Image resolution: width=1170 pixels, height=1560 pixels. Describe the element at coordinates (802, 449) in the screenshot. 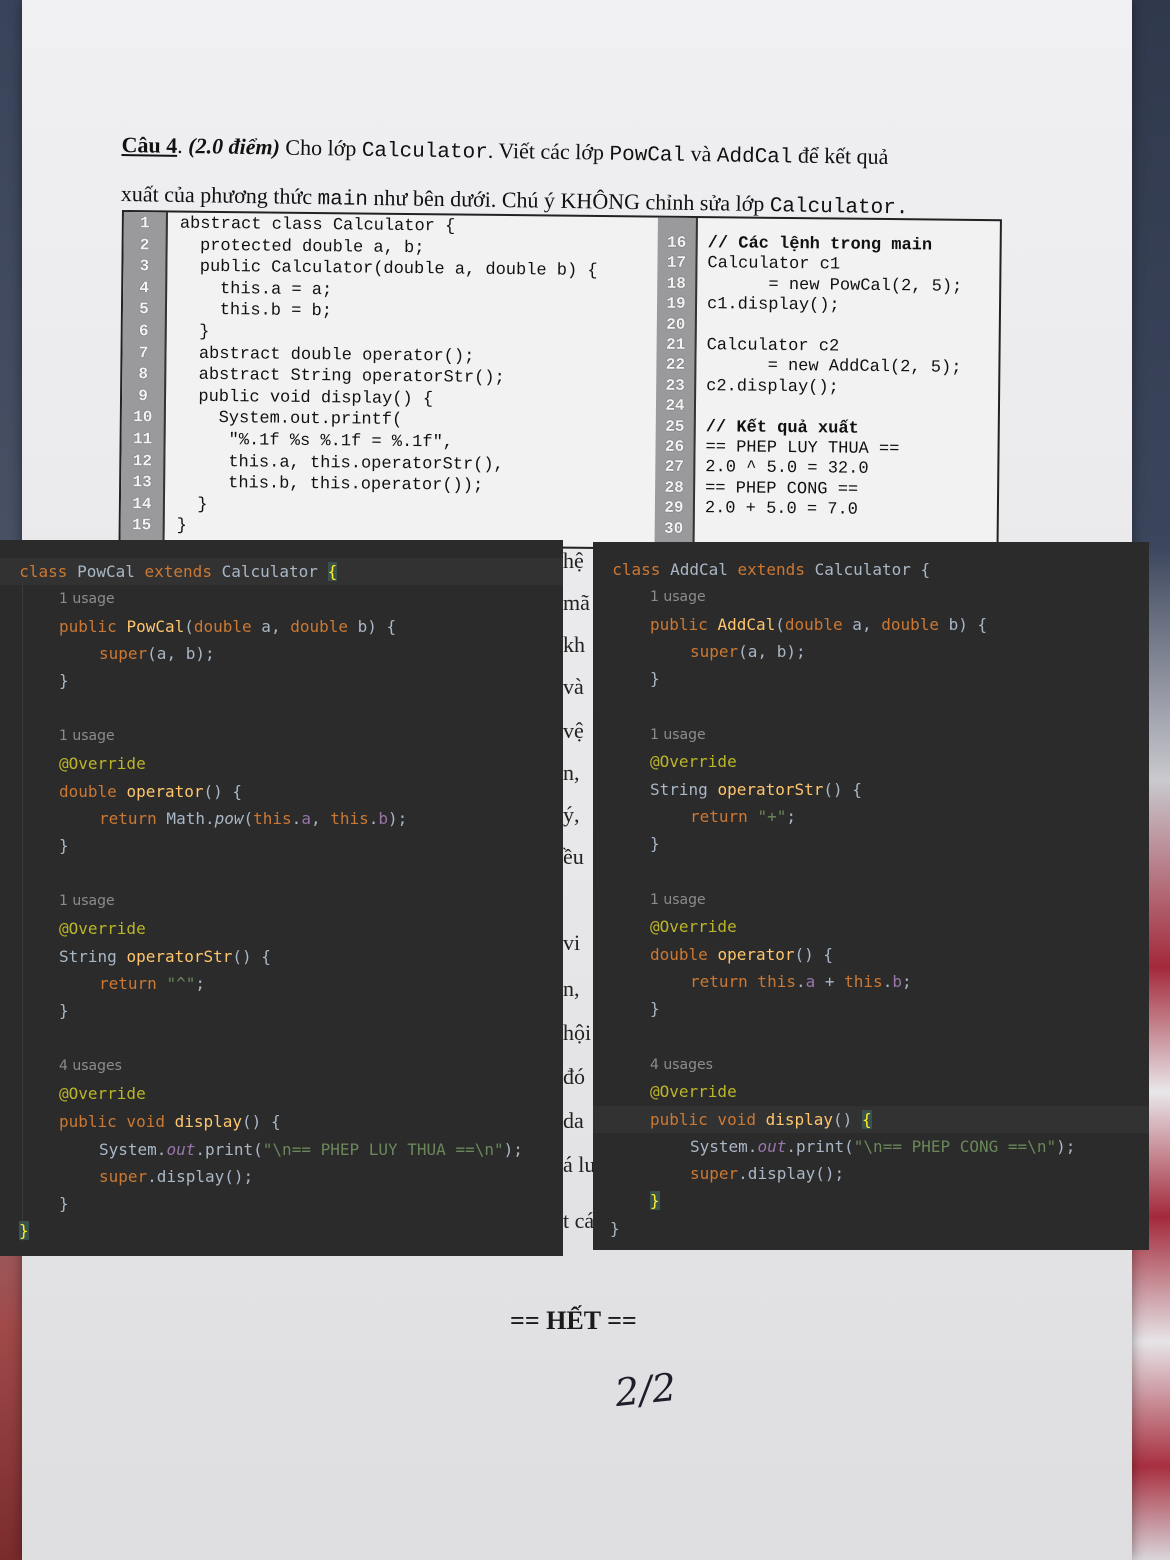

I see `code-line: == PHEP LUY THUA ==` at that location.